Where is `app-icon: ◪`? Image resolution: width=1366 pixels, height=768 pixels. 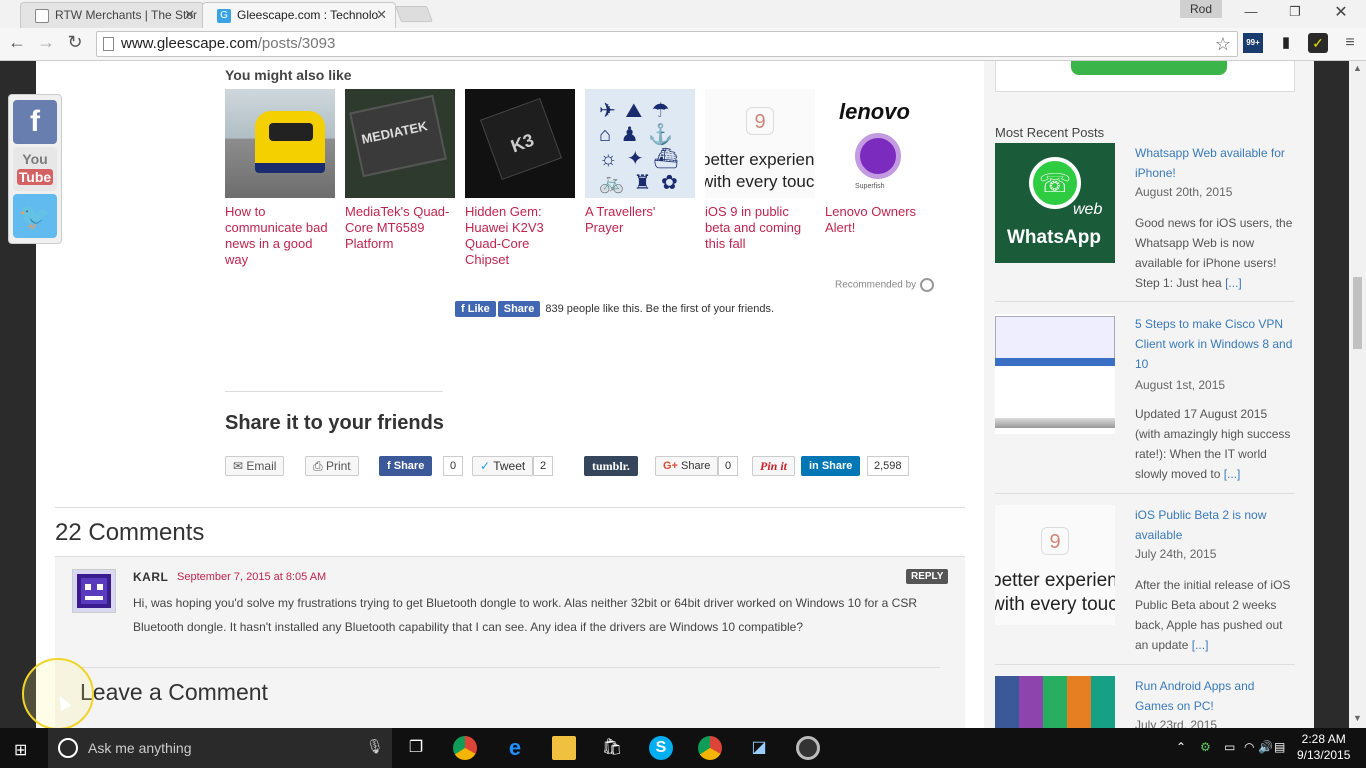
app-icon: ◪ is located at coordinates (759, 748).